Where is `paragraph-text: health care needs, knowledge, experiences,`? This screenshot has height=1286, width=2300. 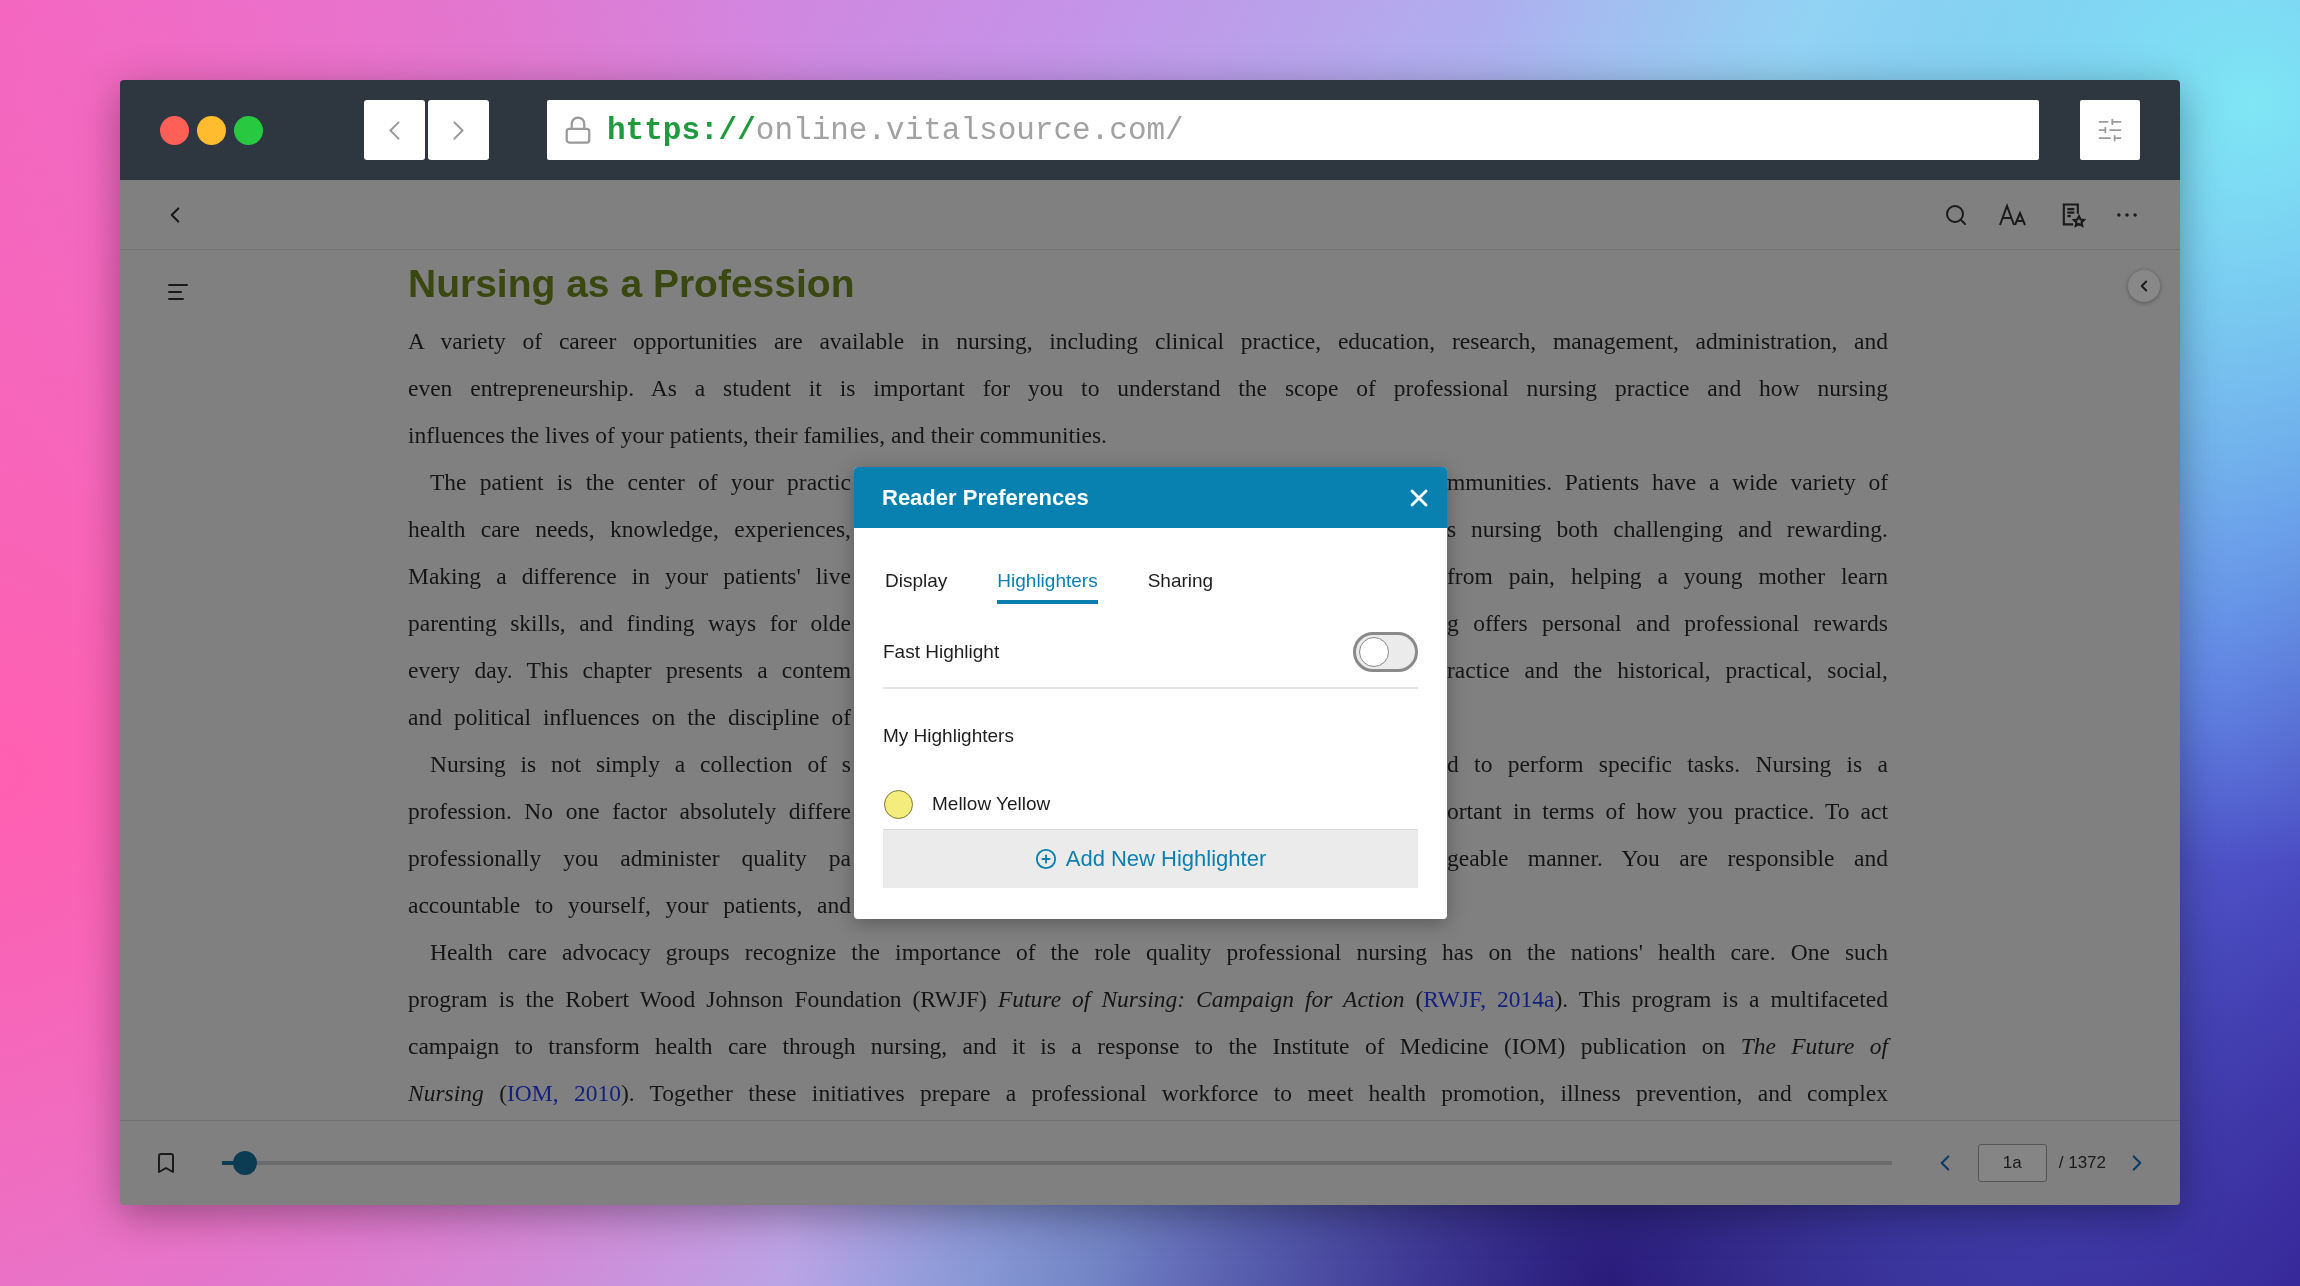 paragraph-text: health care needs, knowledge, experiences, is located at coordinates (630, 529).